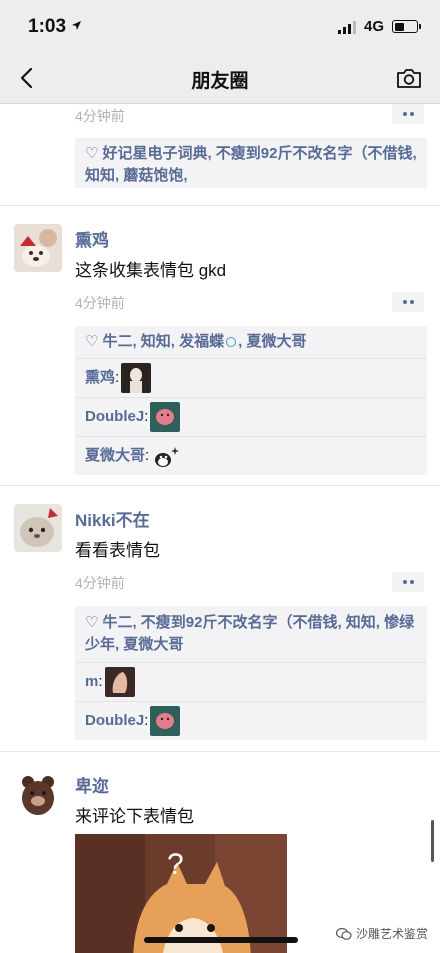 The width and height of the screenshot is (440, 953). Describe the element at coordinates (406, 26) in the screenshot. I see `battery-icon` at that location.